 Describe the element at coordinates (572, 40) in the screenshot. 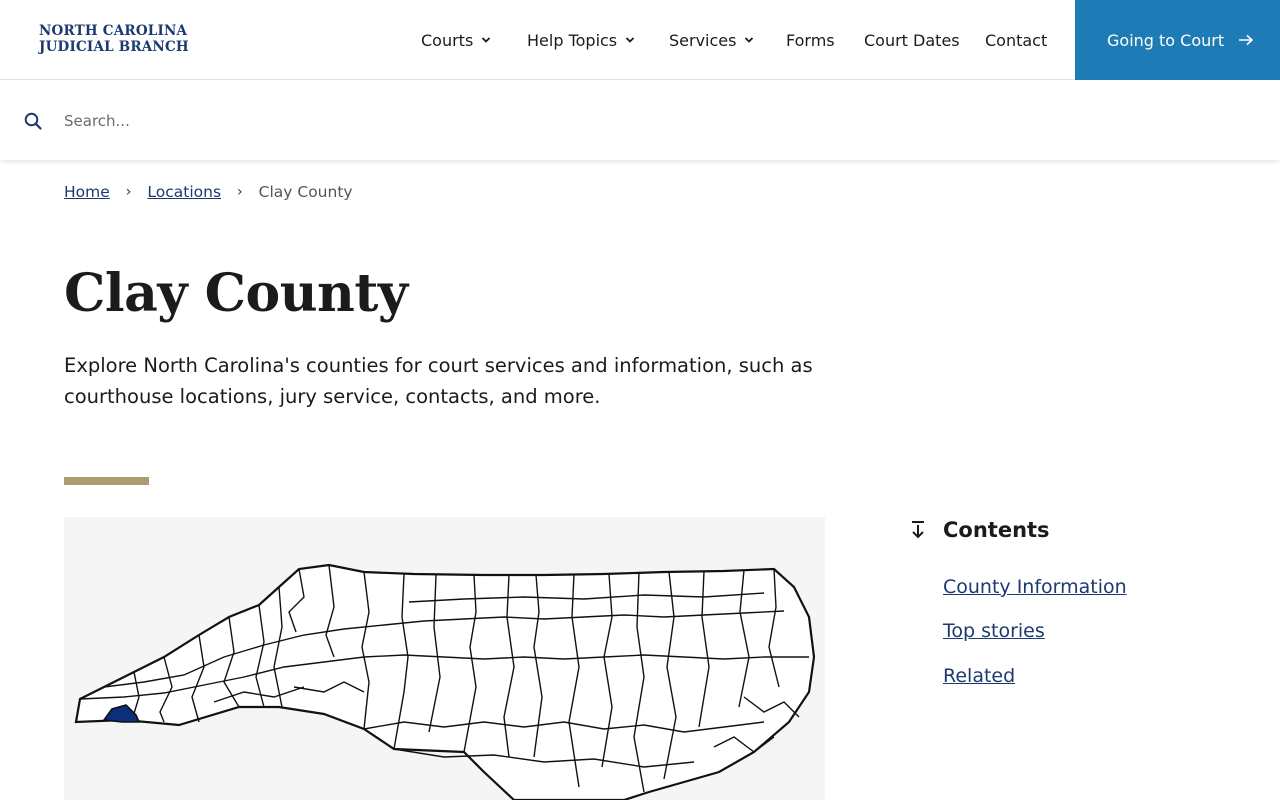

I see `nav-help-topics-label: Help Topics` at that location.